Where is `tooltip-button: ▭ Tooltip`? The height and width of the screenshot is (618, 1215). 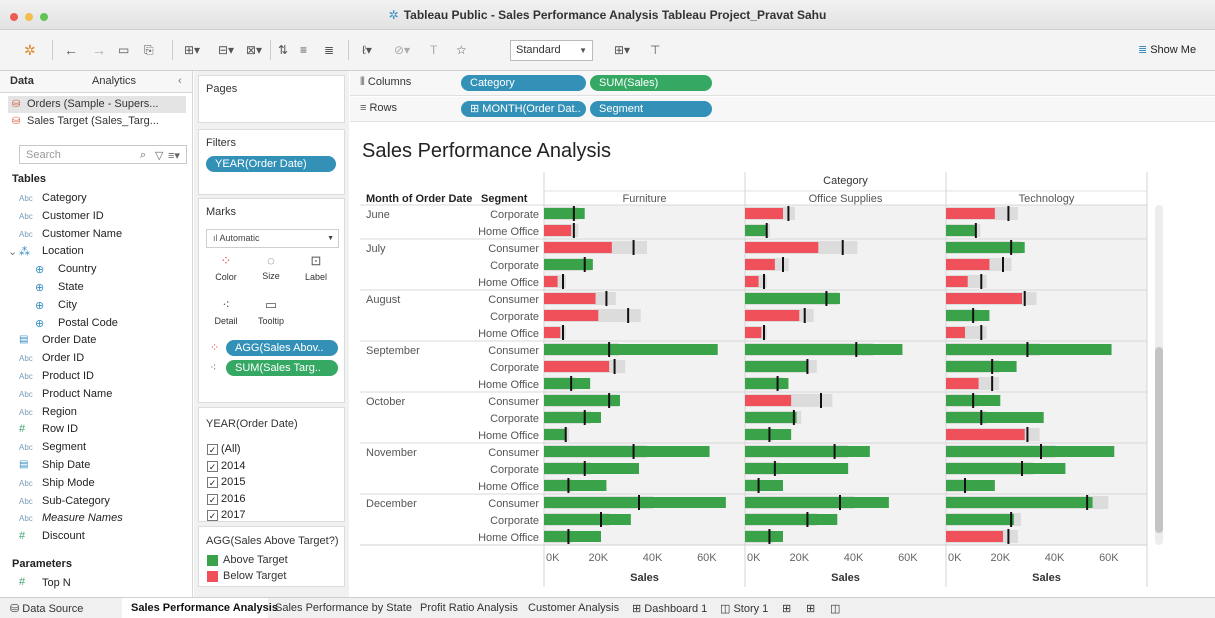 tooltip-button: ▭ Tooltip is located at coordinates (271, 312).